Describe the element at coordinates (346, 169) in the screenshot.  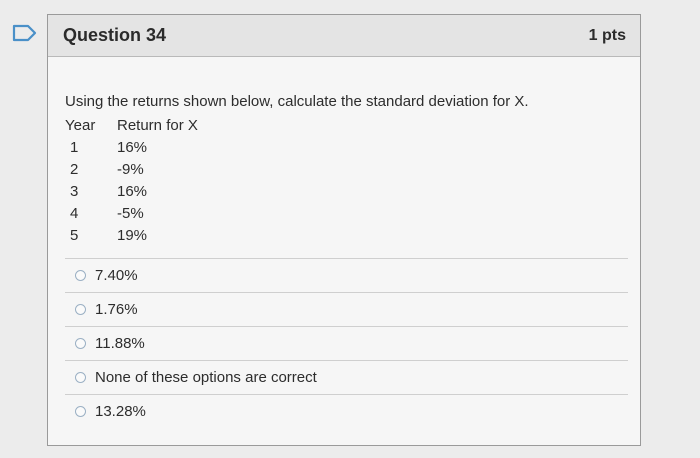
I see `table-row: 2 -9%` at that location.